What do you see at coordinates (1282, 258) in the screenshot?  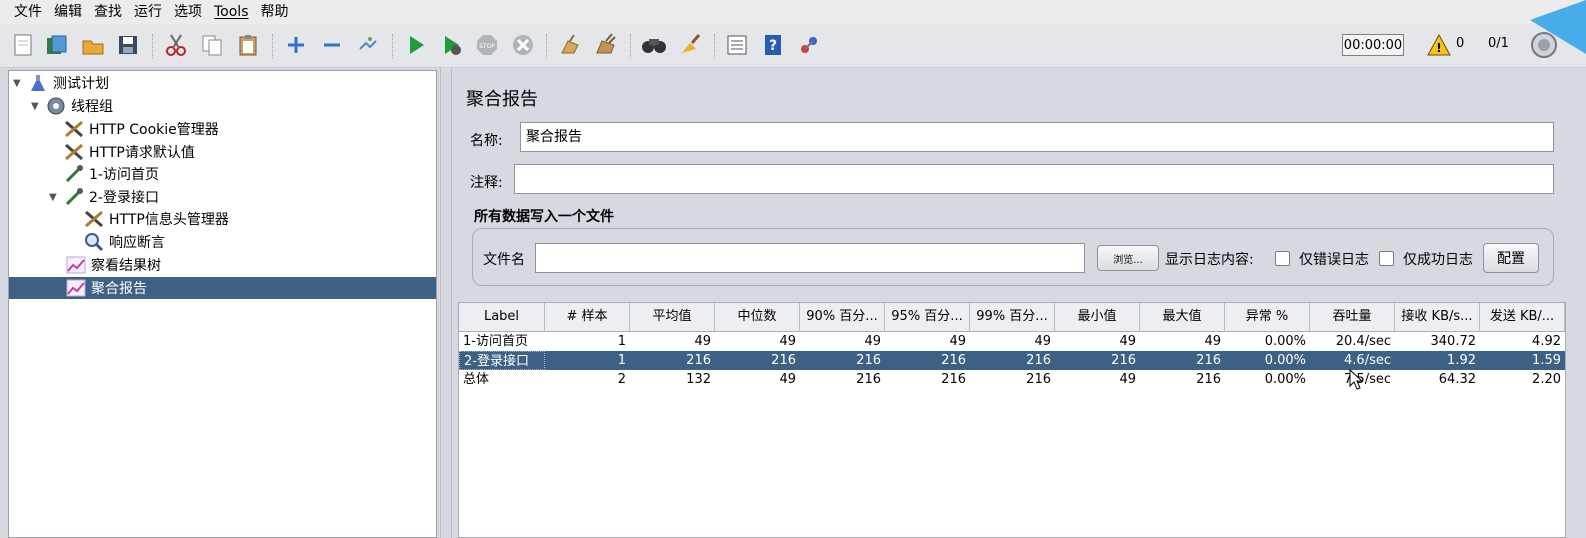 I see `errors-only-checkbox` at bounding box center [1282, 258].